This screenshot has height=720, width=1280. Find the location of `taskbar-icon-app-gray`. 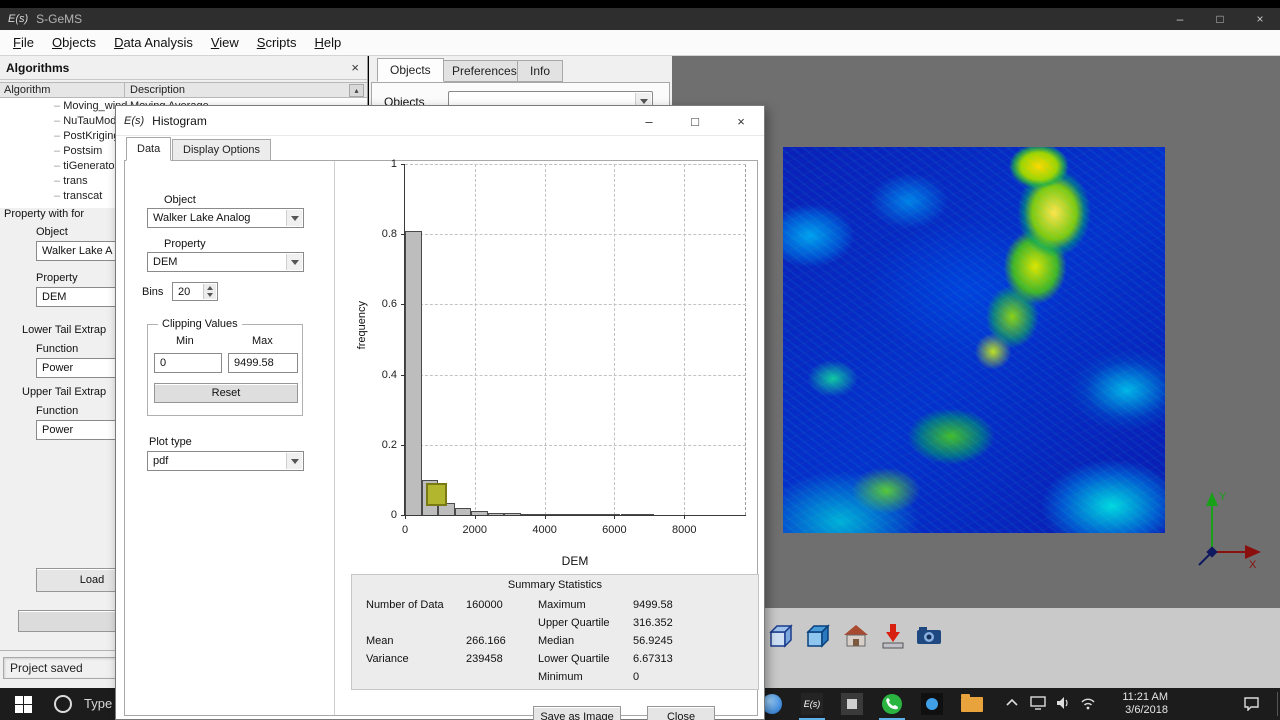

taskbar-icon-app-gray is located at coordinates (852, 704).